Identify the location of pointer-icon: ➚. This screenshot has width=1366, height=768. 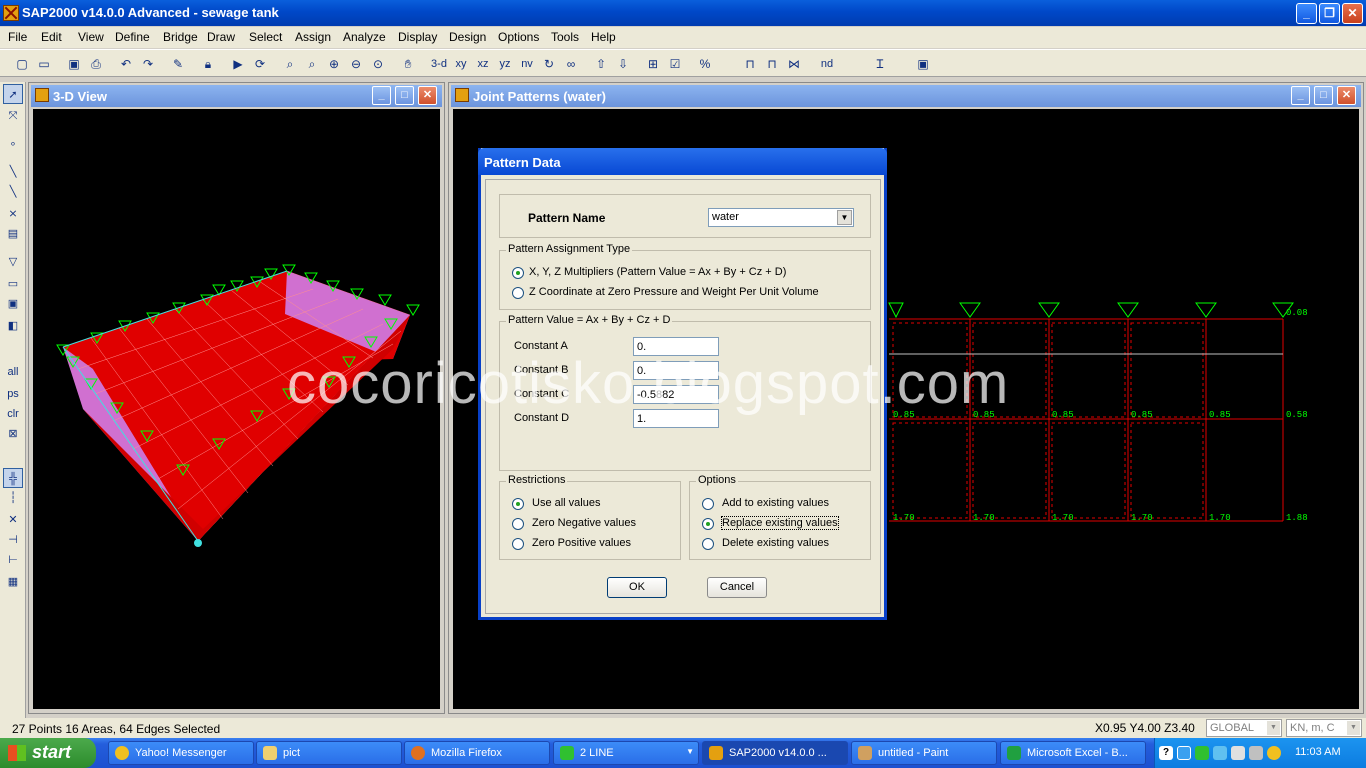
(13, 94).